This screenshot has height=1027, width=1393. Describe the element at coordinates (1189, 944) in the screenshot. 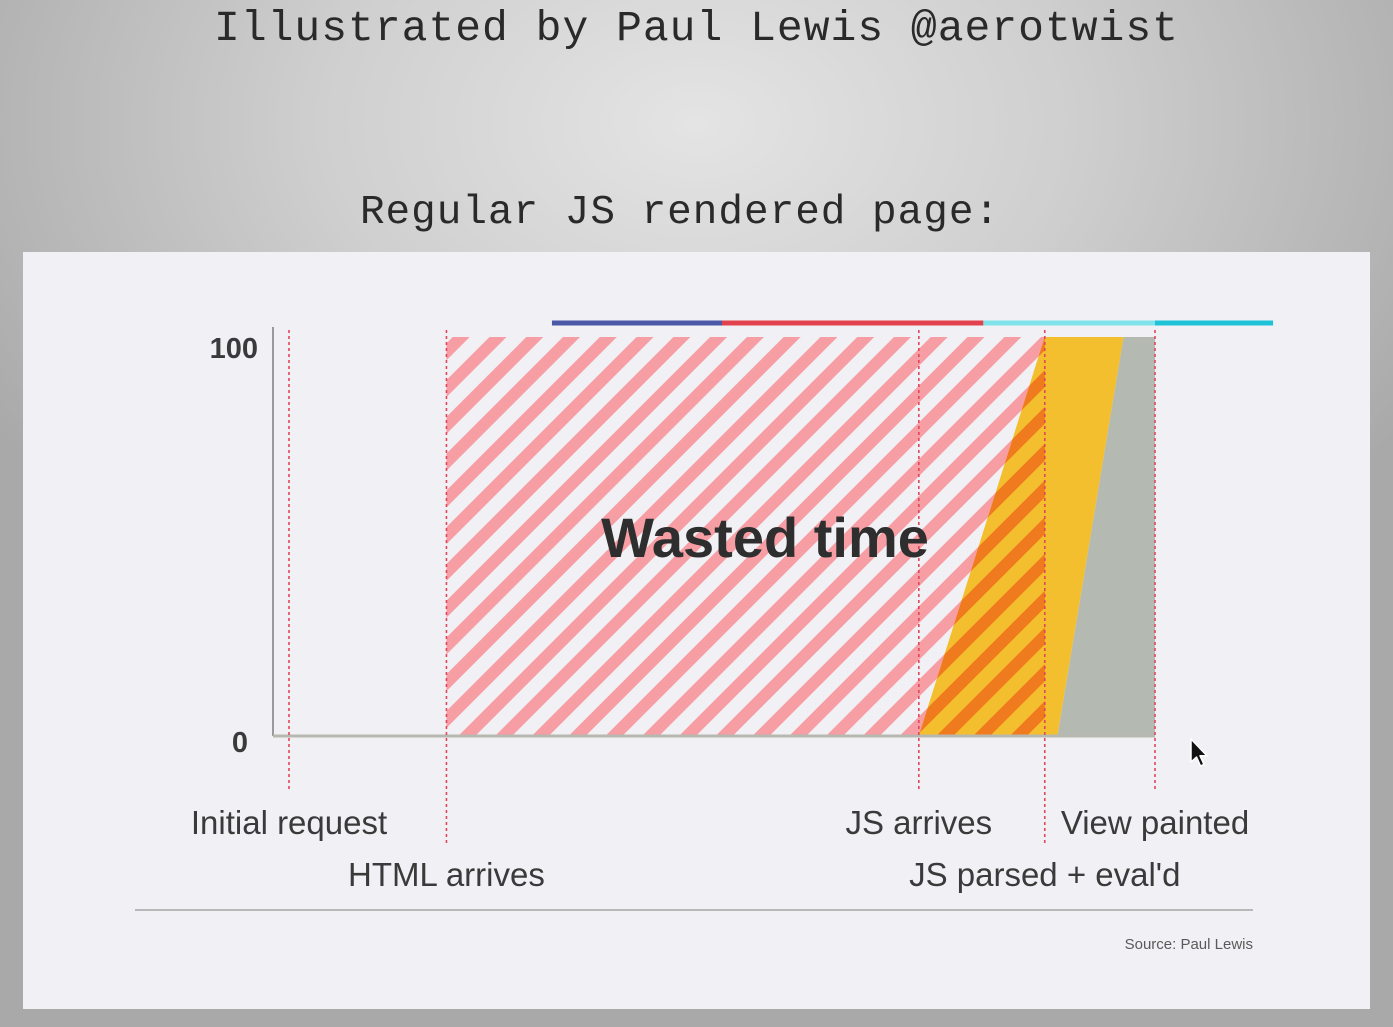

I see `source-note: Source: Paul Lewis` at that location.